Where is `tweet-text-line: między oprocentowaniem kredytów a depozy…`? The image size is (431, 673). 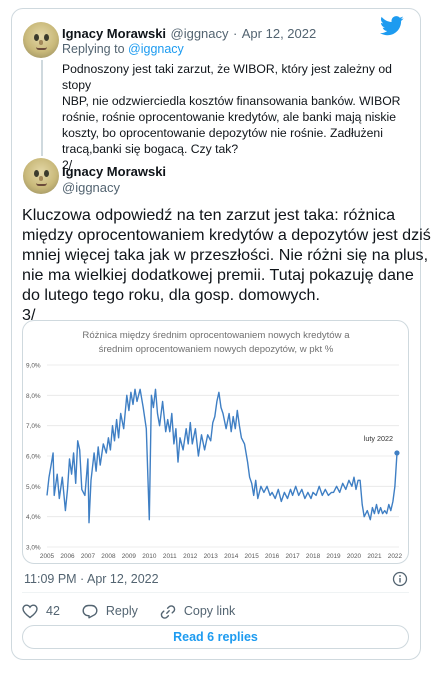 tweet-text-line: między oprocentowaniem kredytów a depozy… is located at coordinates (226, 235).